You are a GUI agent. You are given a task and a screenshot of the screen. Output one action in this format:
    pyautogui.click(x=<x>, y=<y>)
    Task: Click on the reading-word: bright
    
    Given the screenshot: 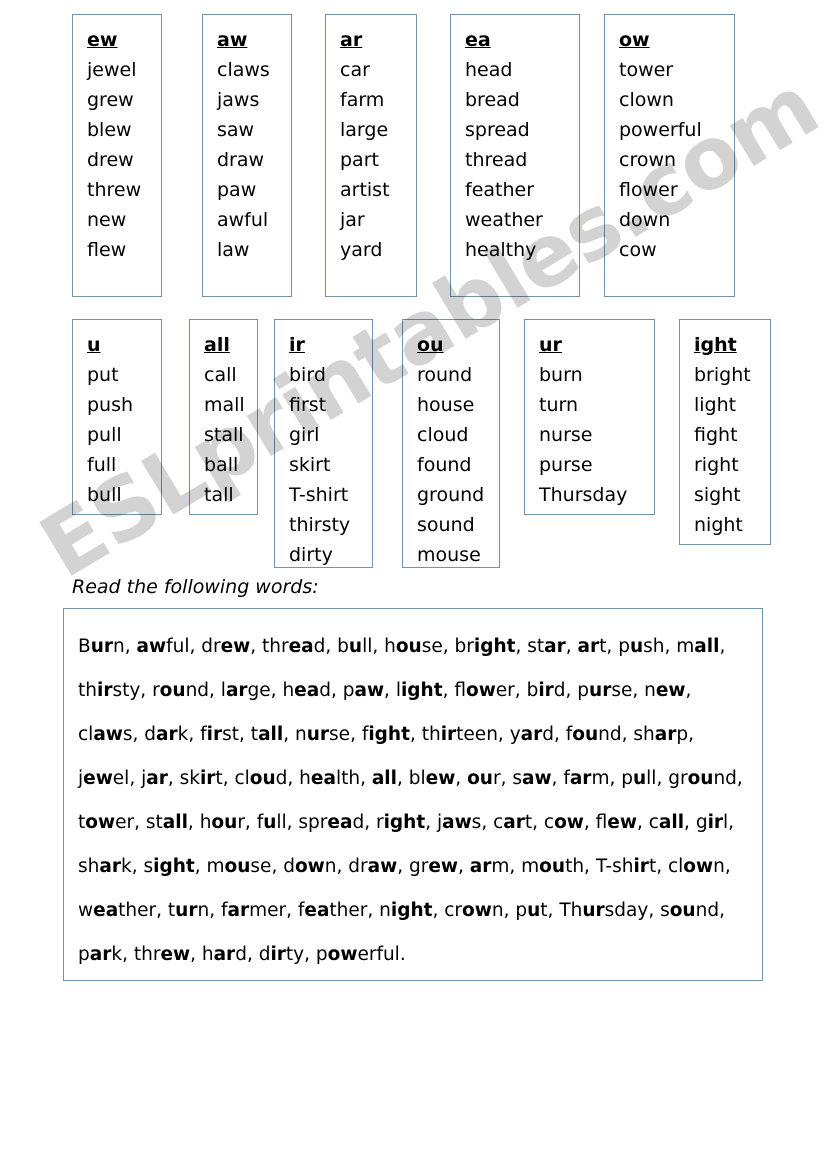 What is the action you would take?
    pyautogui.click(x=485, y=646)
    